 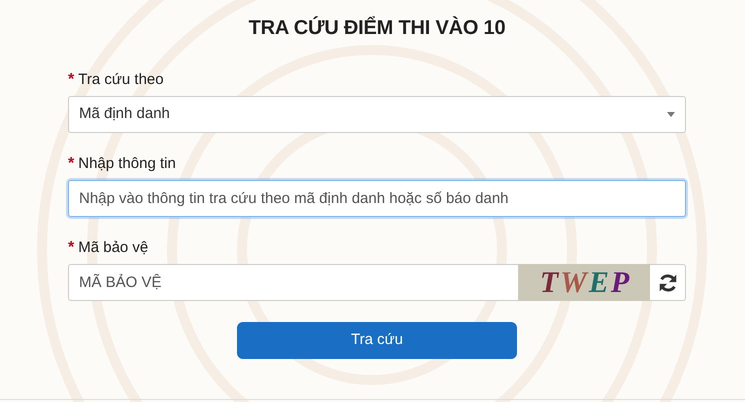 I want to click on text-input-field: Nhập vào thông tin tra cứu theo mã định danh hoặc số báo danh, so click(x=377, y=198).